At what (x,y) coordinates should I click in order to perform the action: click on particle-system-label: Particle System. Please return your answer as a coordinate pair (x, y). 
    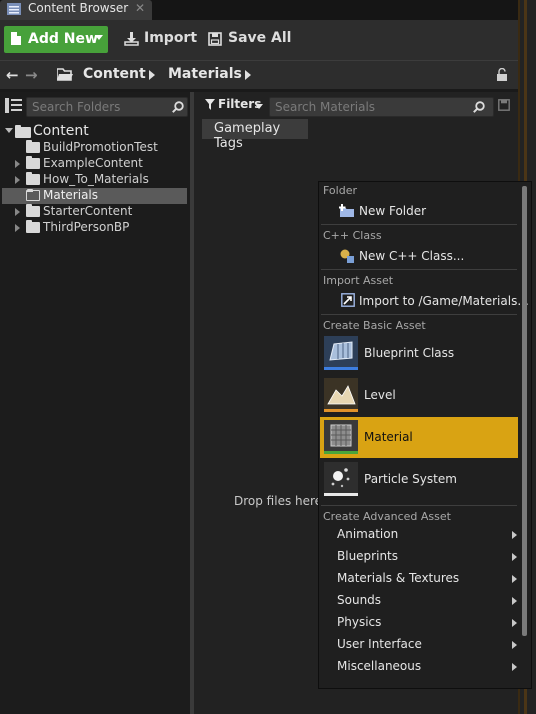
    Looking at the image, I should click on (410, 479).